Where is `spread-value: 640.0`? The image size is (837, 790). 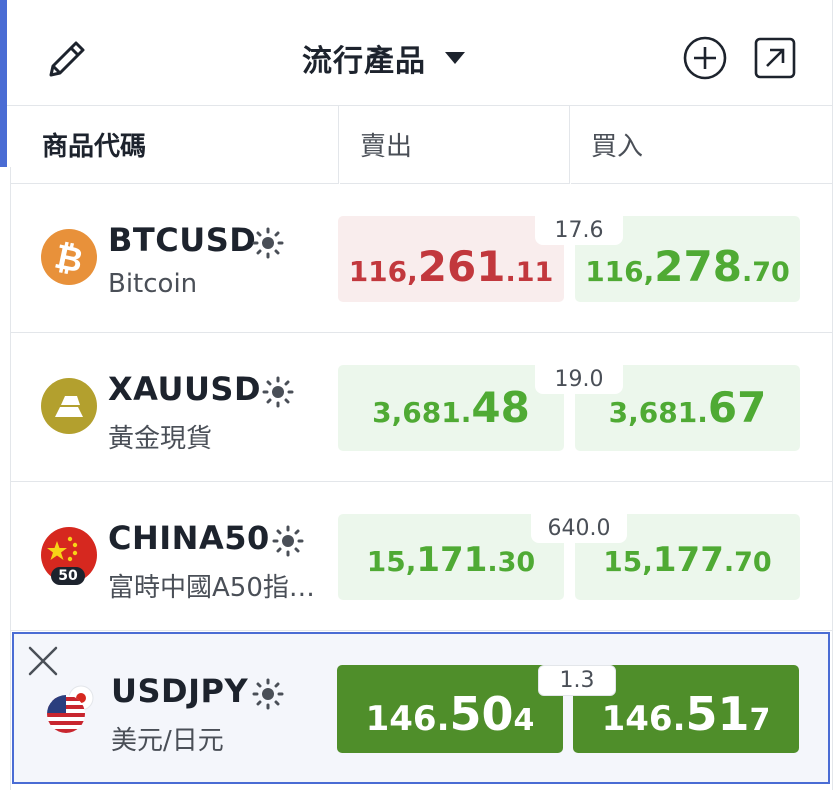
spread-value: 640.0 is located at coordinates (579, 528).